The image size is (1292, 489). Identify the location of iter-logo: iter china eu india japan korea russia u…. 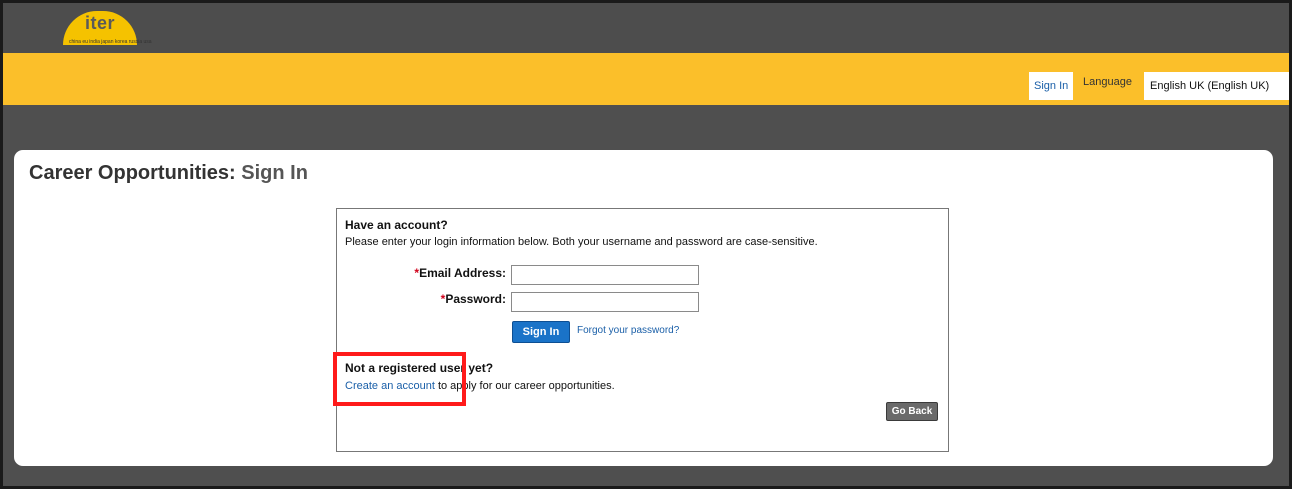
(108, 29).